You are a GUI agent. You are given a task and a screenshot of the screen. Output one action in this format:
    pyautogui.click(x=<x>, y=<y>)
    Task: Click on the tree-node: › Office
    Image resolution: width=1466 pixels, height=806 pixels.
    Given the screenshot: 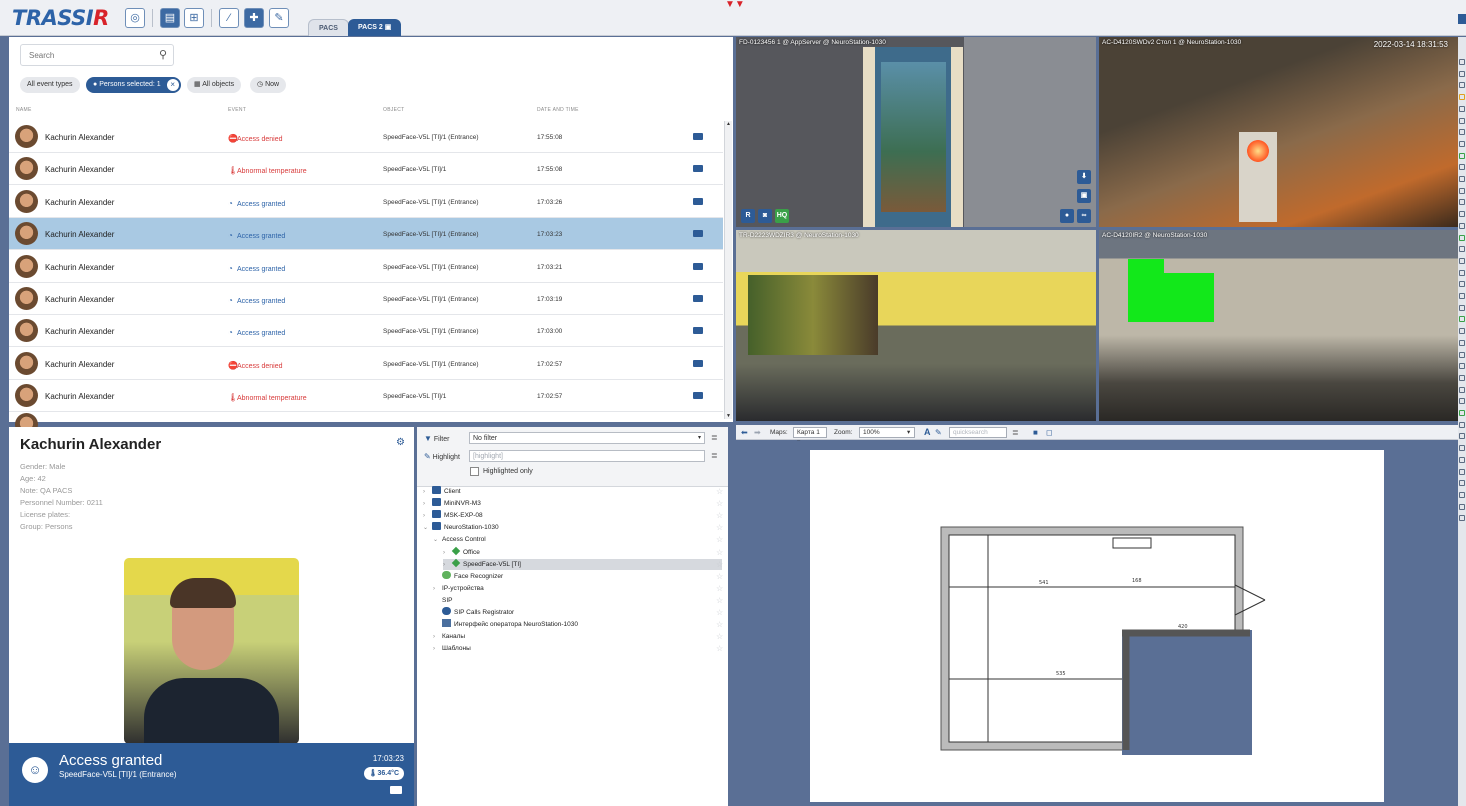 What is the action you would take?
    pyautogui.click(x=461, y=552)
    